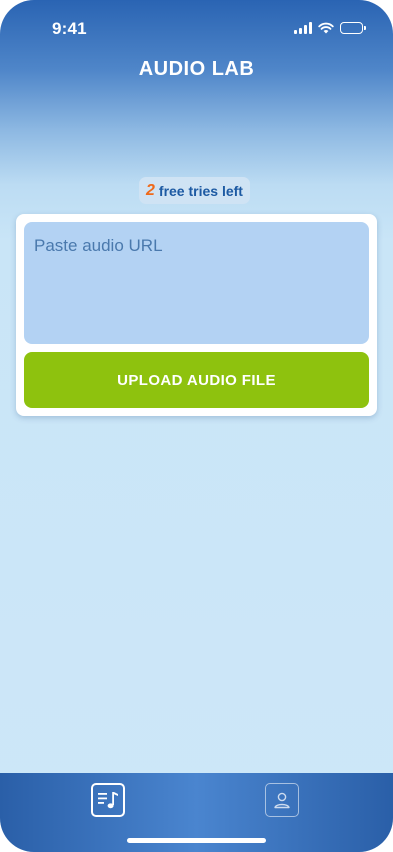 The image size is (393, 852). I want to click on tab-profile, so click(282, 800).